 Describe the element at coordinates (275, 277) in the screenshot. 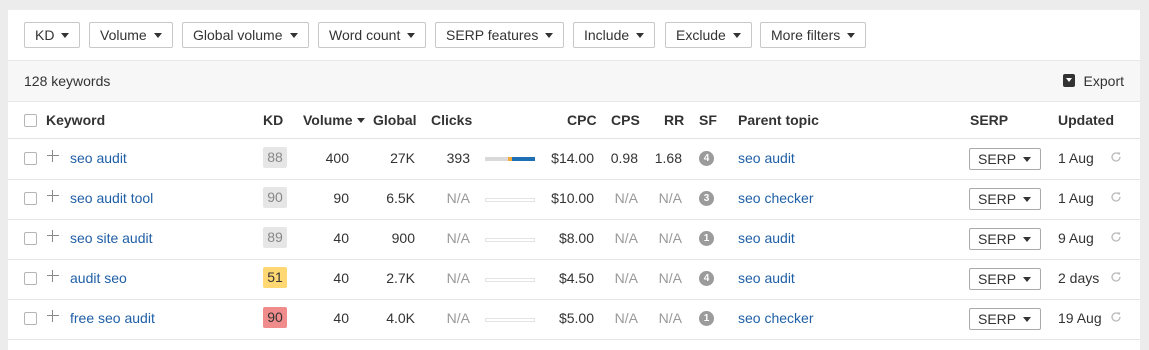

I see `kd-badge: 51` at that location.